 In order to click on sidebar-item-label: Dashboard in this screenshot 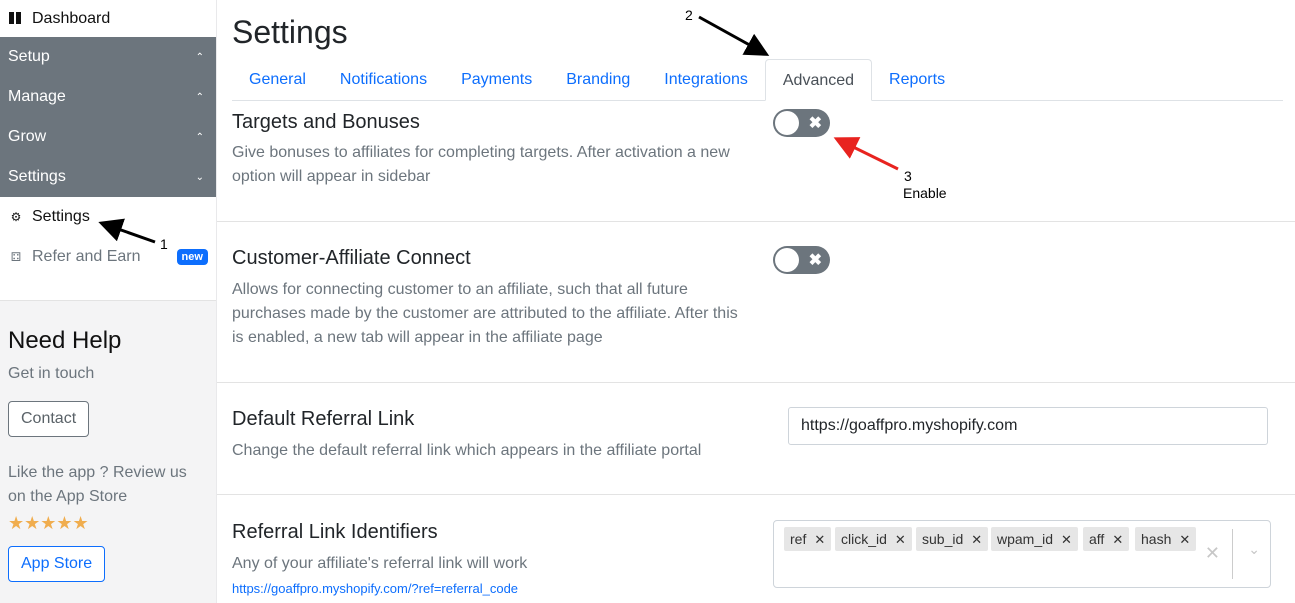, I will do `click(71, 18)`.